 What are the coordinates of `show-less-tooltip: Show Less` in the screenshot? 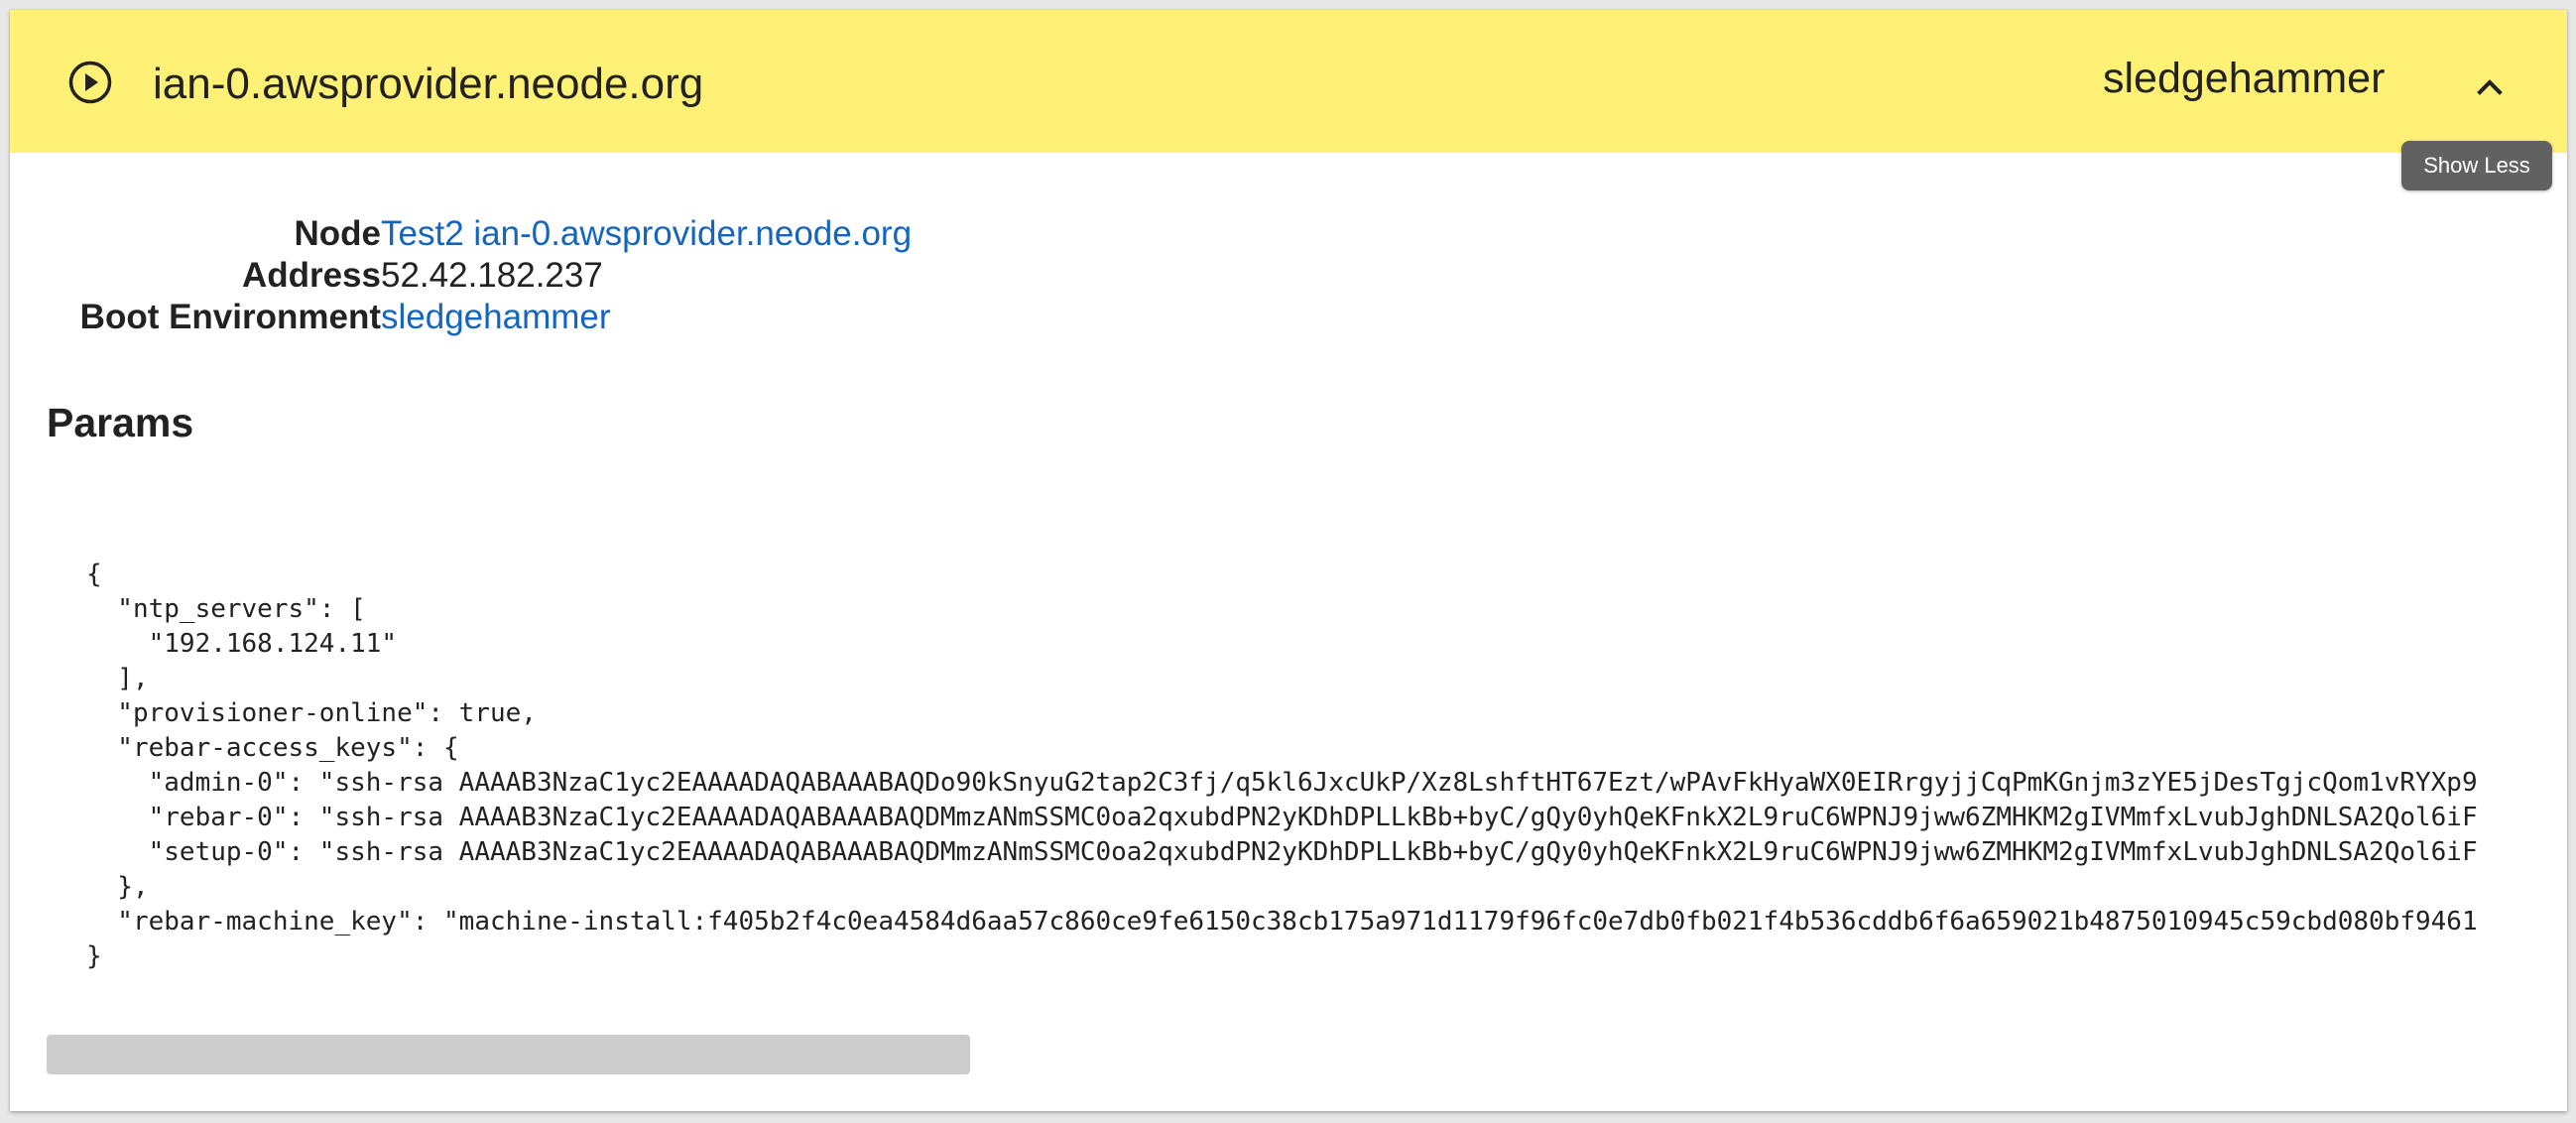 It's located at (2476, 166).